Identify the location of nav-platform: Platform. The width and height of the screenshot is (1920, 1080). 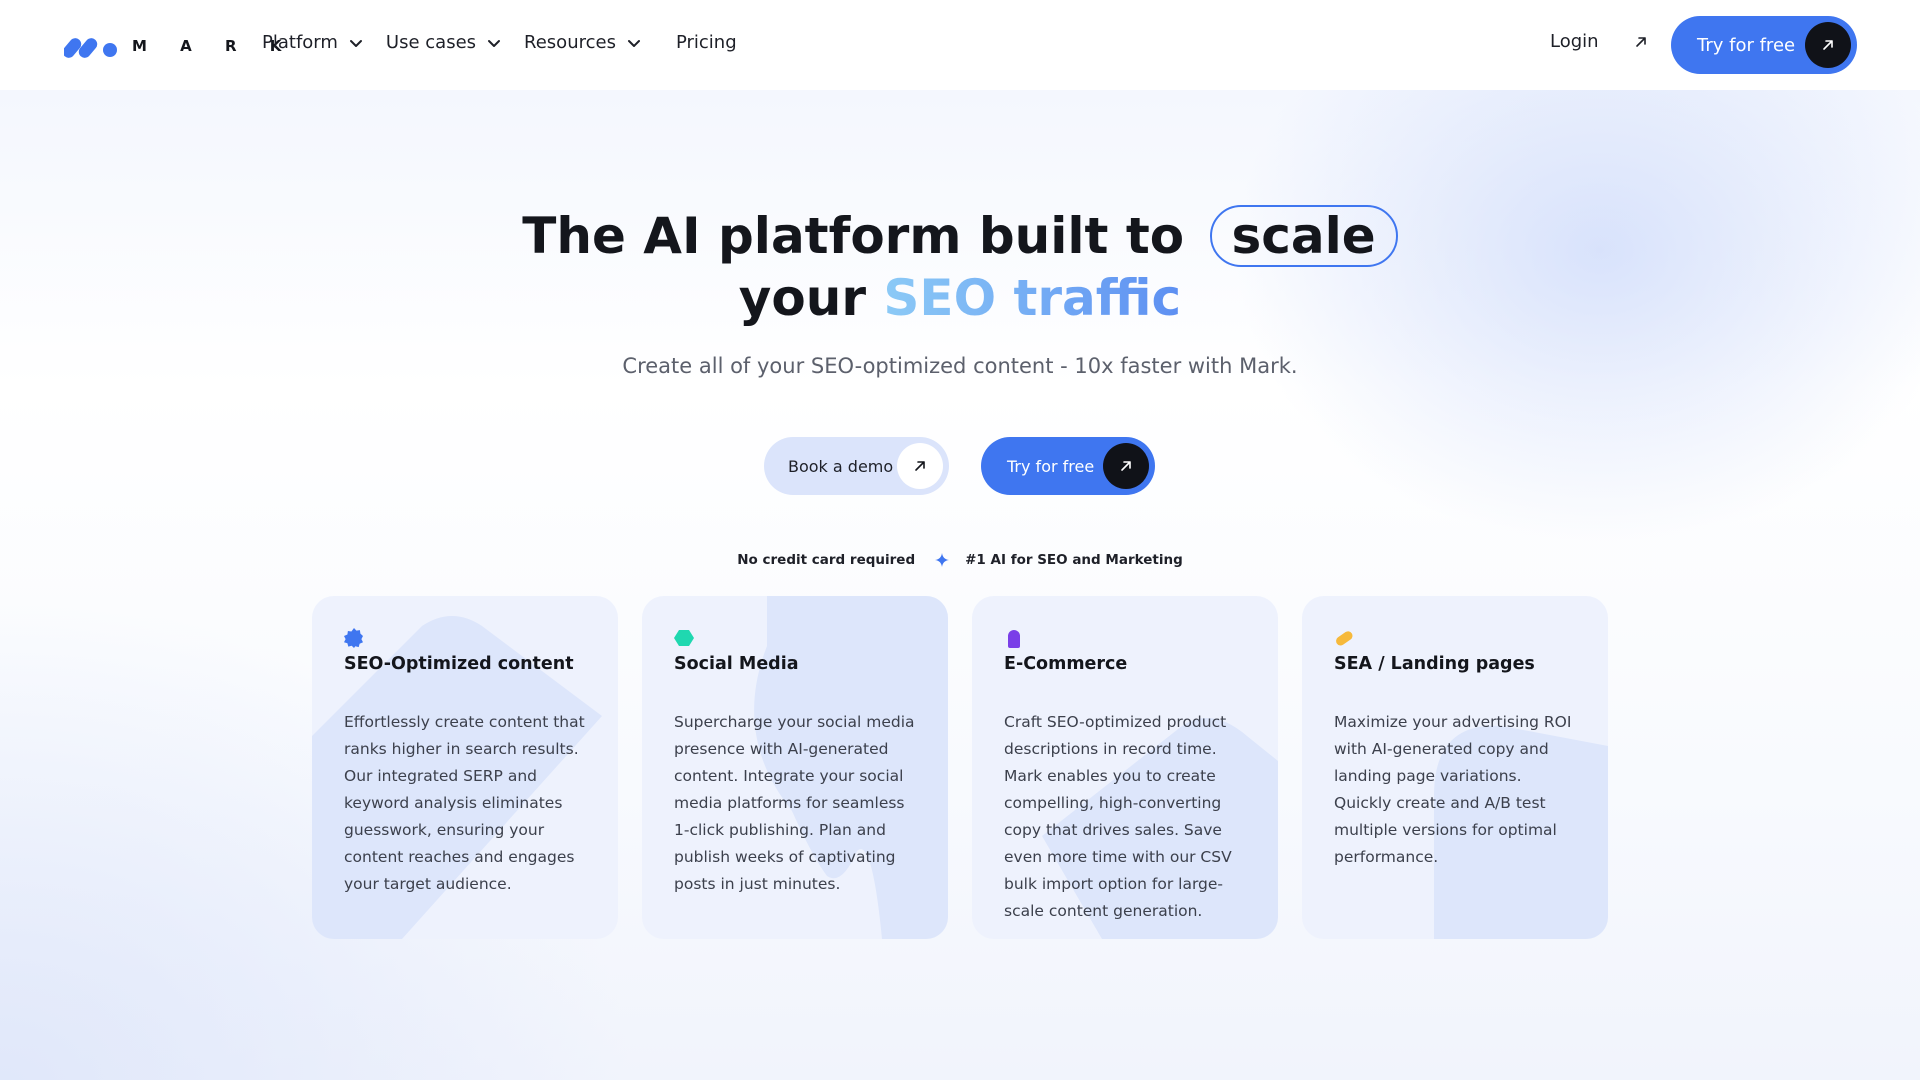
(313, 42).